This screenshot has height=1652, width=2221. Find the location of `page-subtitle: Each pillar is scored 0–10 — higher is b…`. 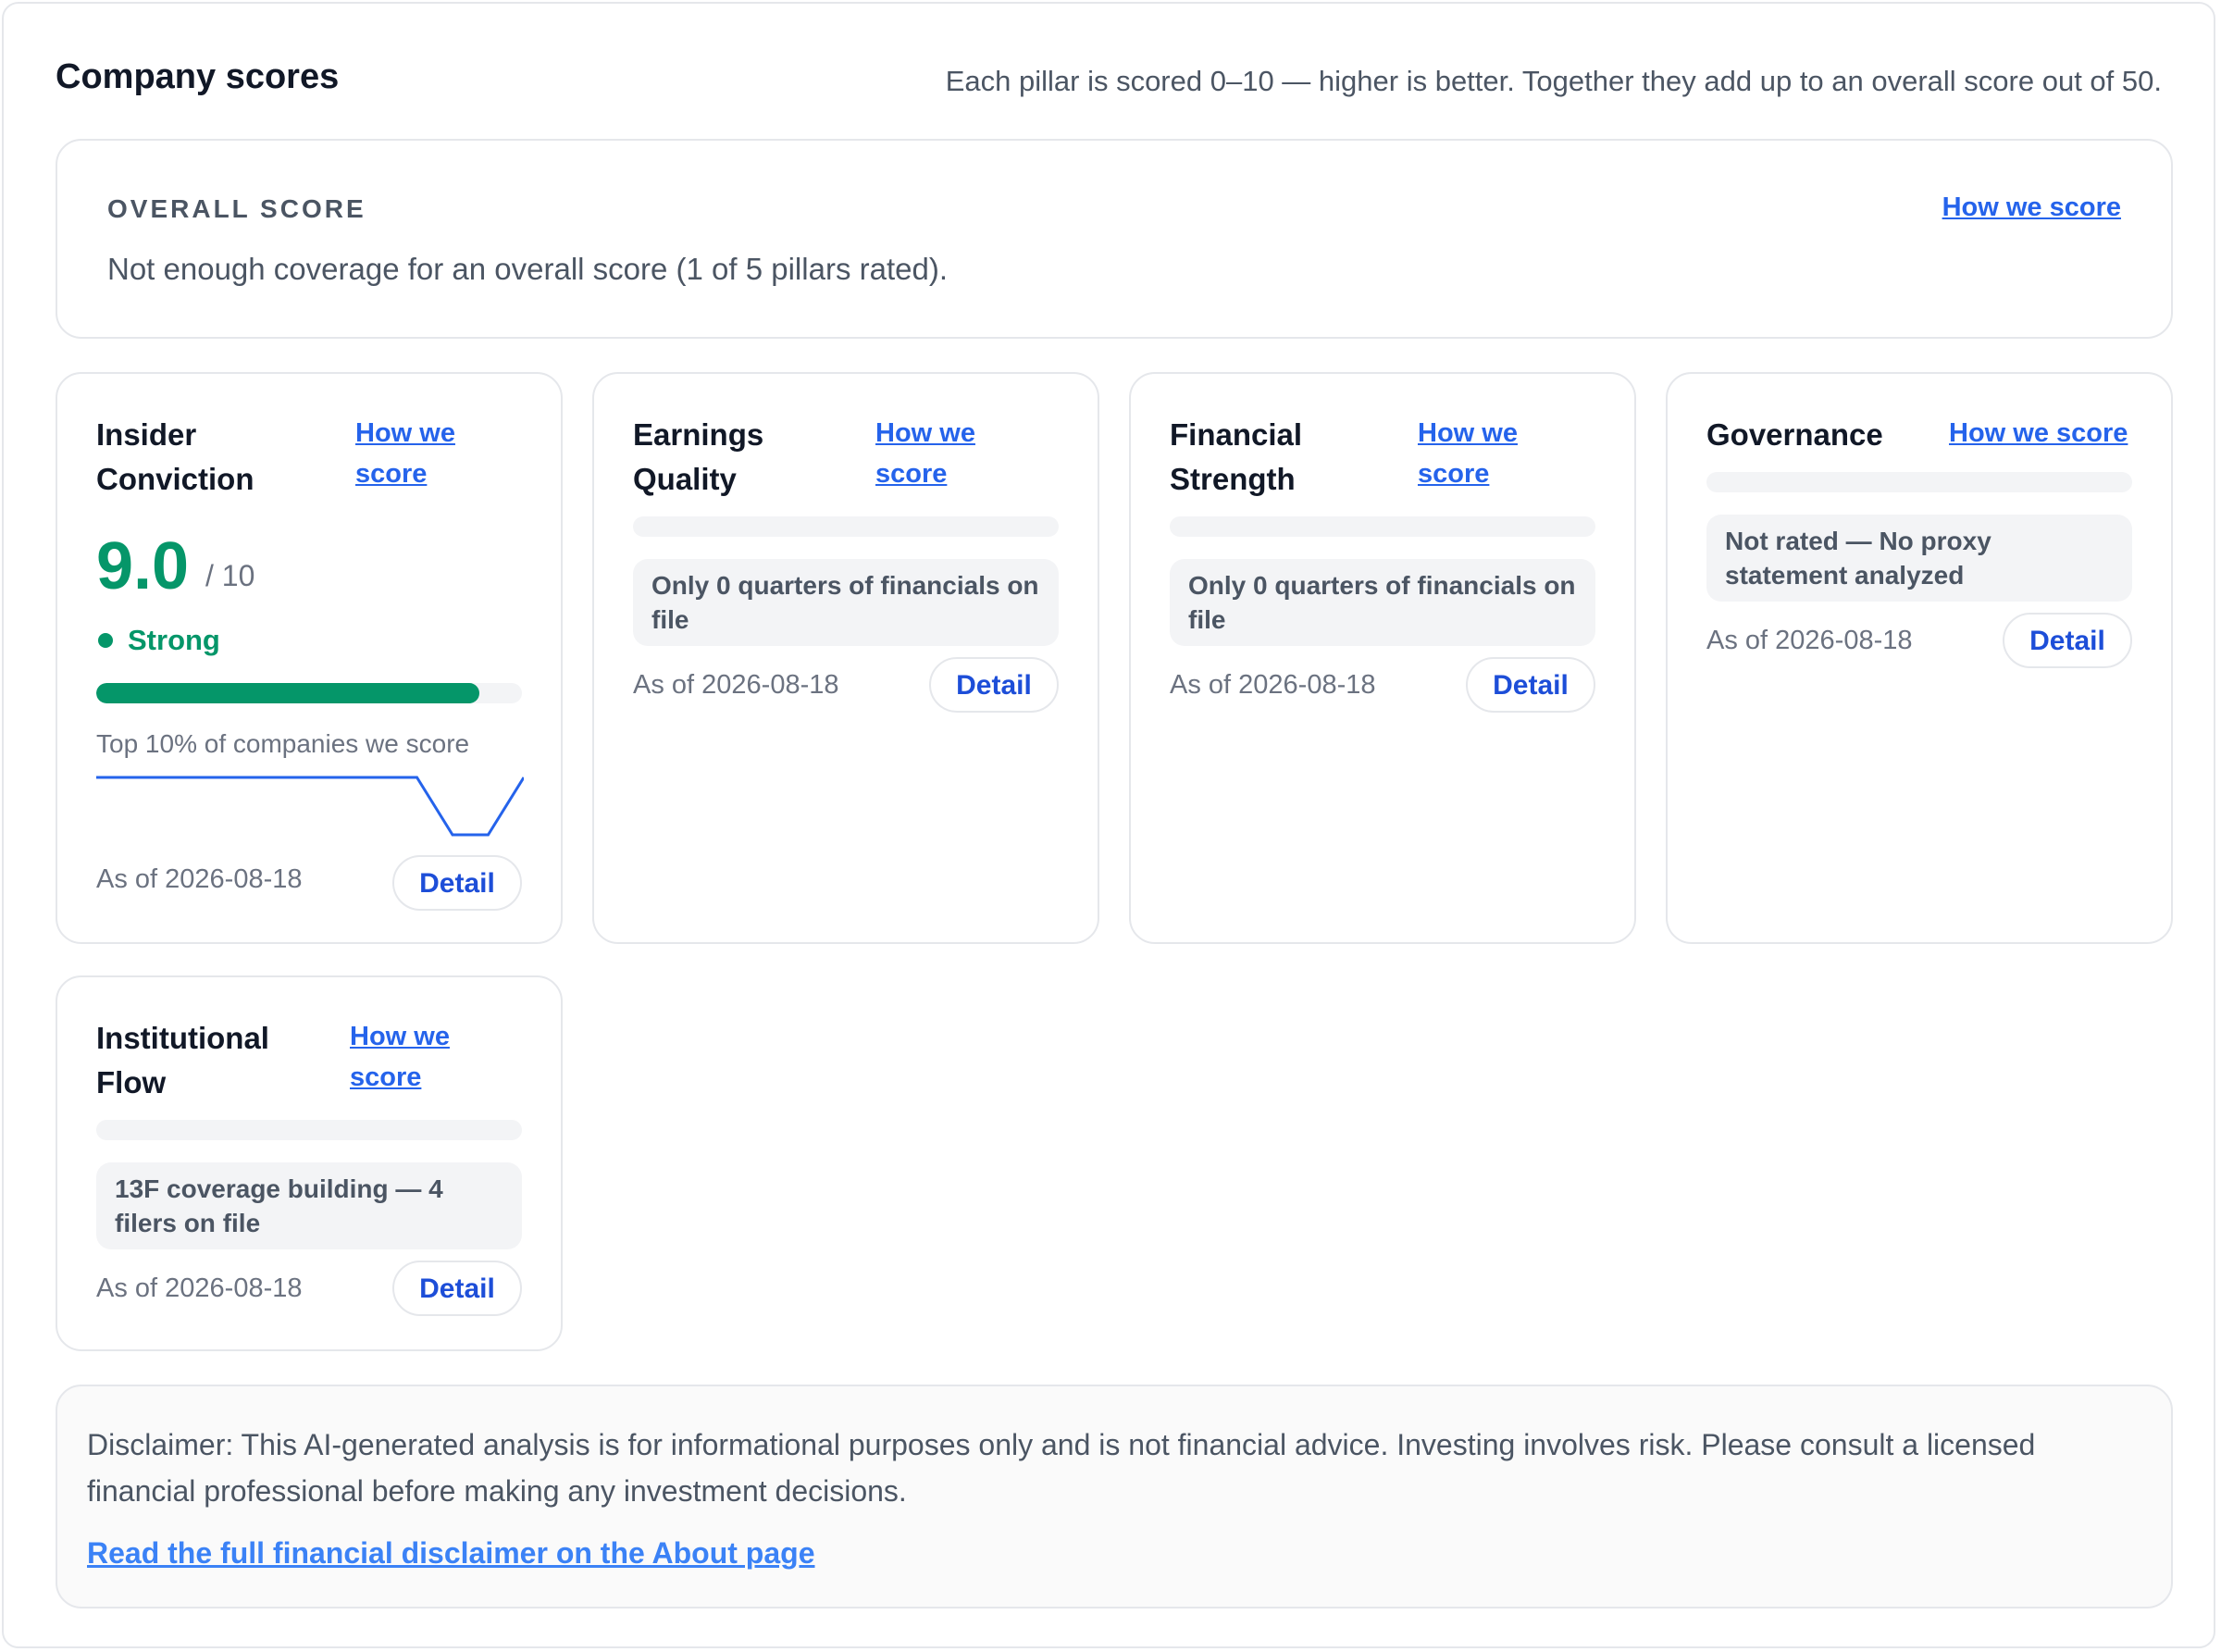

page-subtitle: Each pillar is scored 0–10 — higher is b… is located at coordinates (1554, 81).